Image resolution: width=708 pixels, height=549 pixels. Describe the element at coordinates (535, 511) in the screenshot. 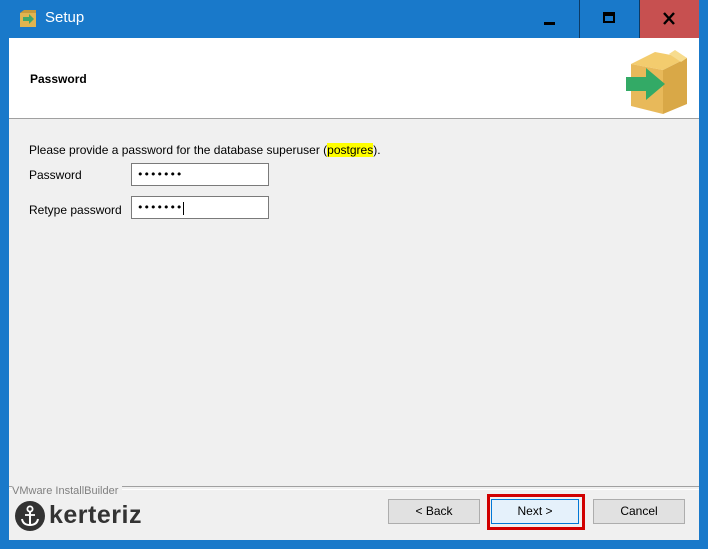

I see `next-button: Next >` at that location.